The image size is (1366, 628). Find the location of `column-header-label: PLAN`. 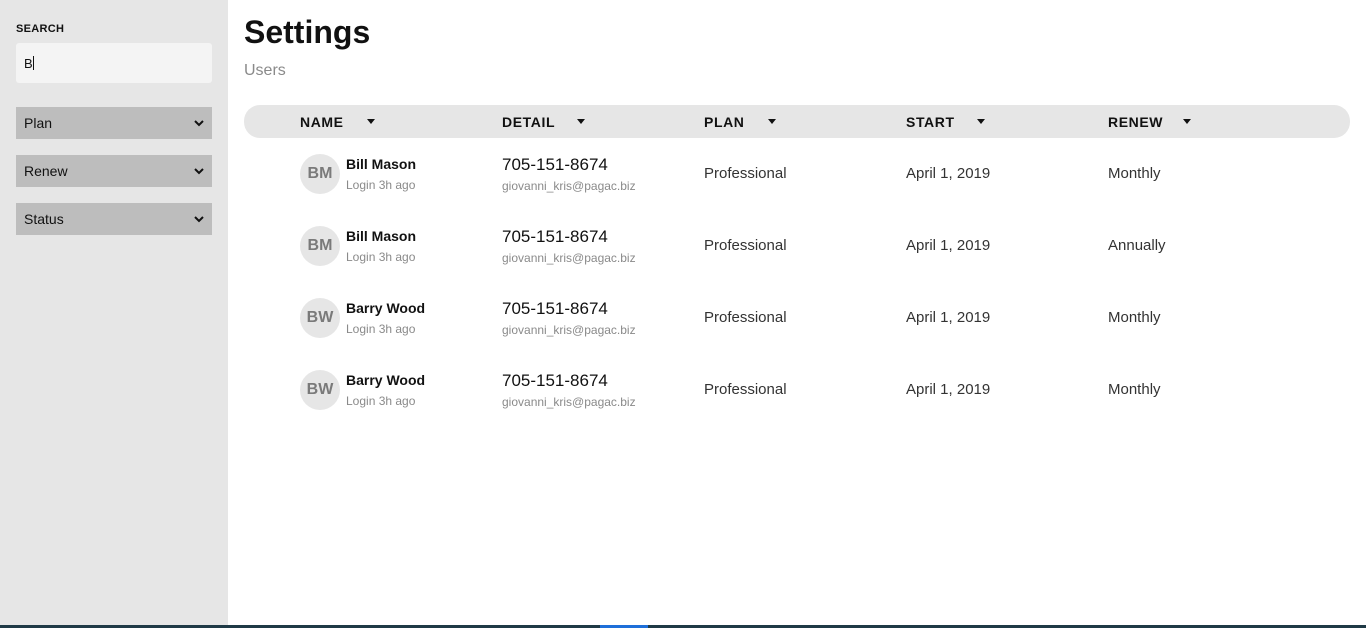

column-header-label: PLAN is located at coordinates (724, 121).